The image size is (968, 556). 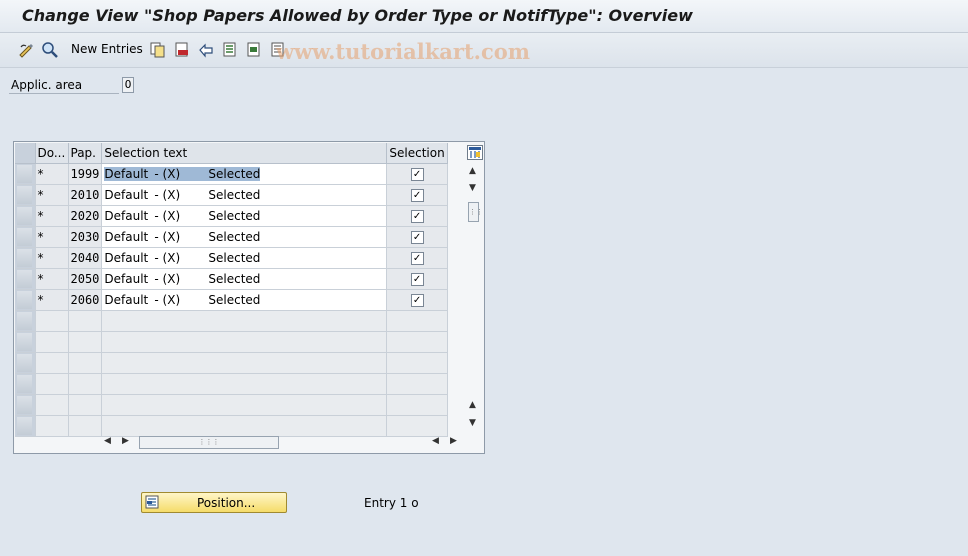 What do you see at coordinates (472, 188) in the screenshot?
I see `page-down-icon: ▼` at bounding box center [472, 188].